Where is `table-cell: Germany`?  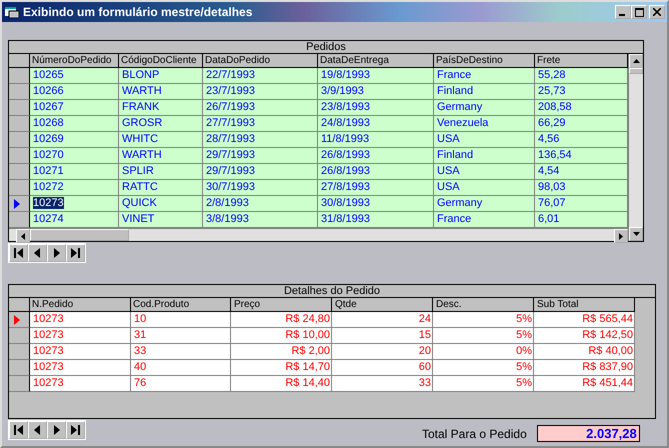
table-cell: Germany is located at coordinates (484, 204).